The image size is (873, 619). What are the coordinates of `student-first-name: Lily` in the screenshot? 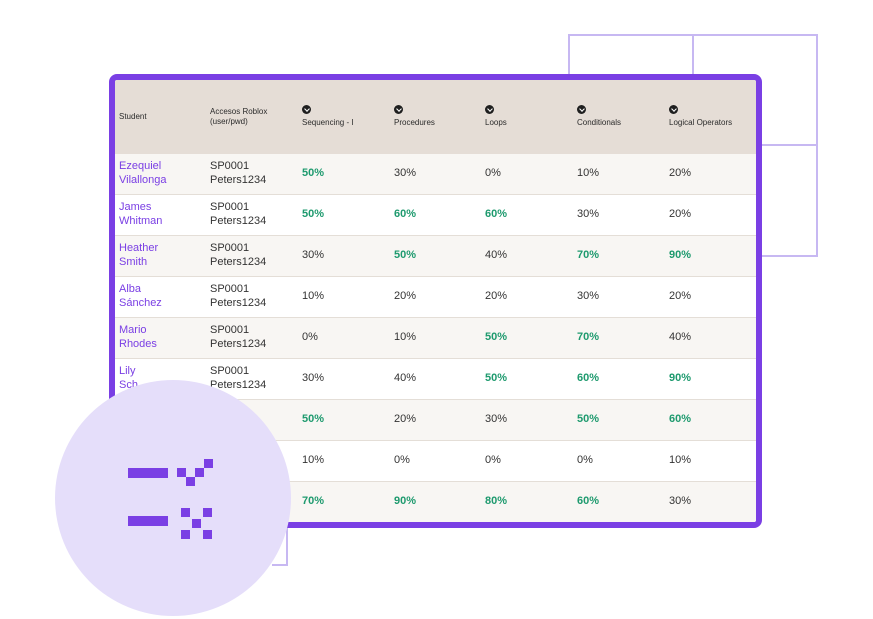 It's located at (127, 371).